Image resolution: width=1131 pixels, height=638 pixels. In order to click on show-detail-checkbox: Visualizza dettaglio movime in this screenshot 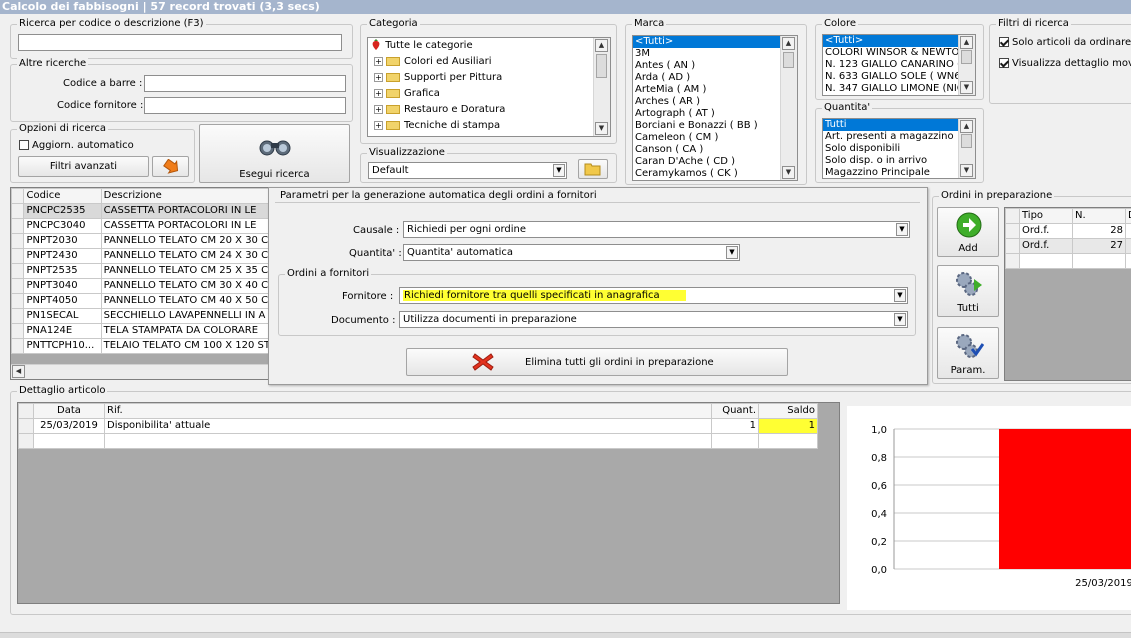, I will do `click(1065, 64)`.